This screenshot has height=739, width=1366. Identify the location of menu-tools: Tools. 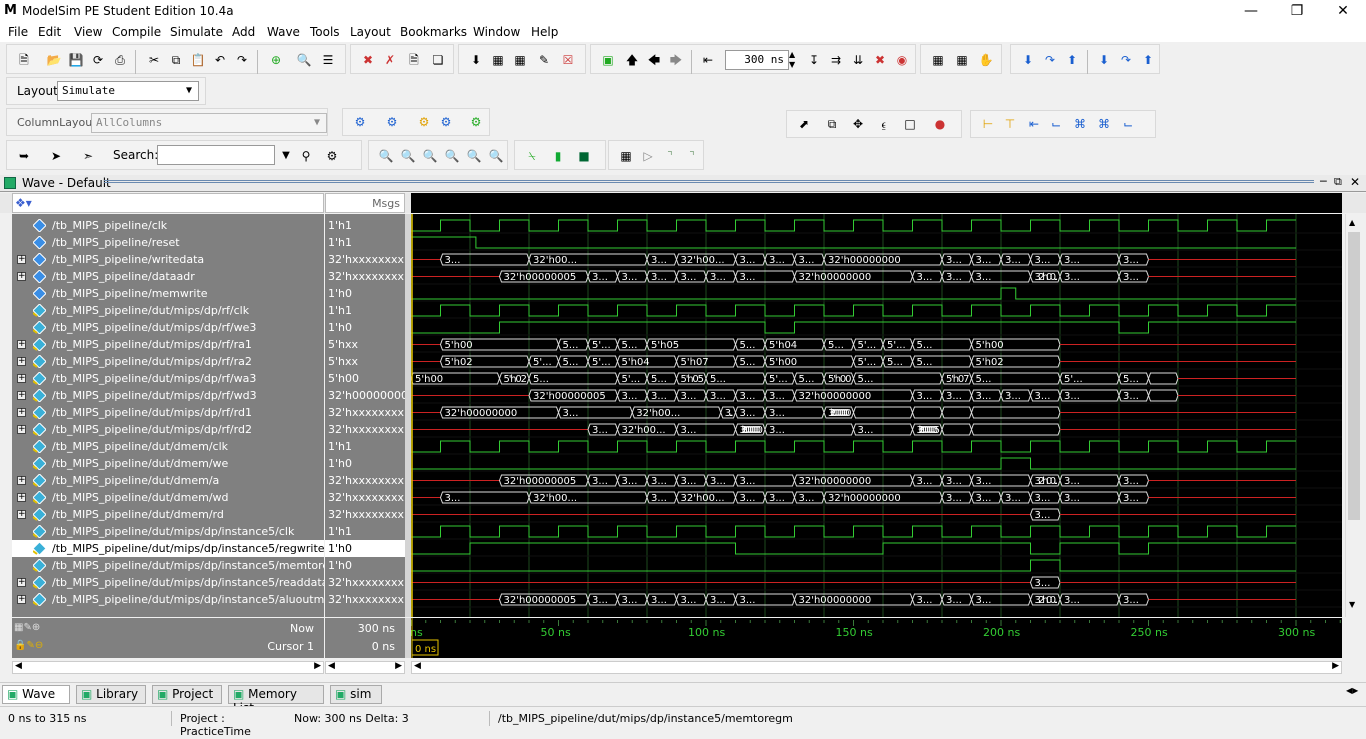
(325, 32).